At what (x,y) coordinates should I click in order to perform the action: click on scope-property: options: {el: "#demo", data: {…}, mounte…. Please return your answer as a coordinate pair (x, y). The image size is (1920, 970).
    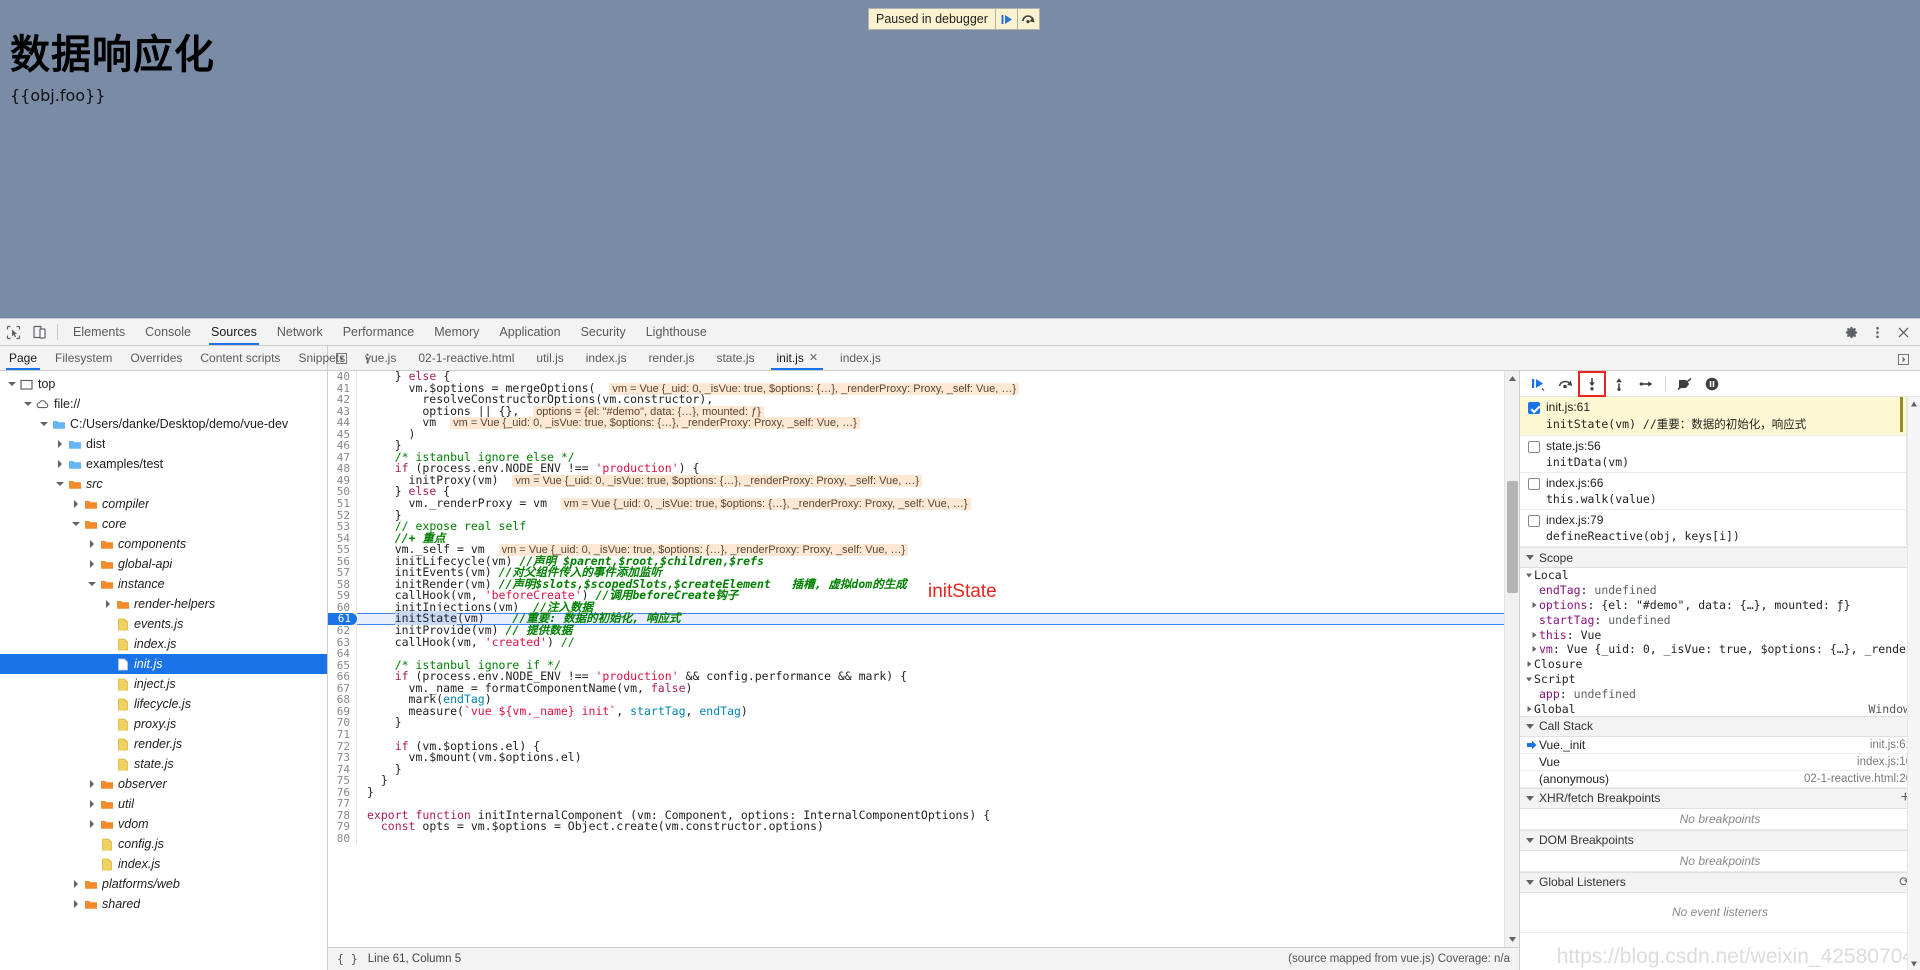
    Looking at the image, I should click on (1720, 605).